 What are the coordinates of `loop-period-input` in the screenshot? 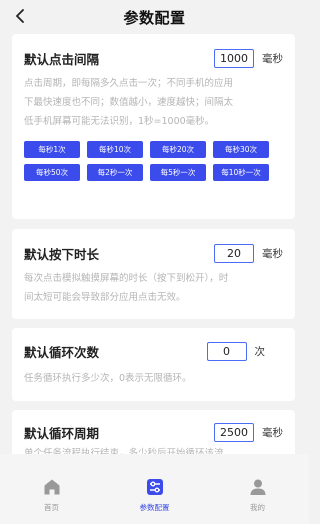 It's located at (234, 432).